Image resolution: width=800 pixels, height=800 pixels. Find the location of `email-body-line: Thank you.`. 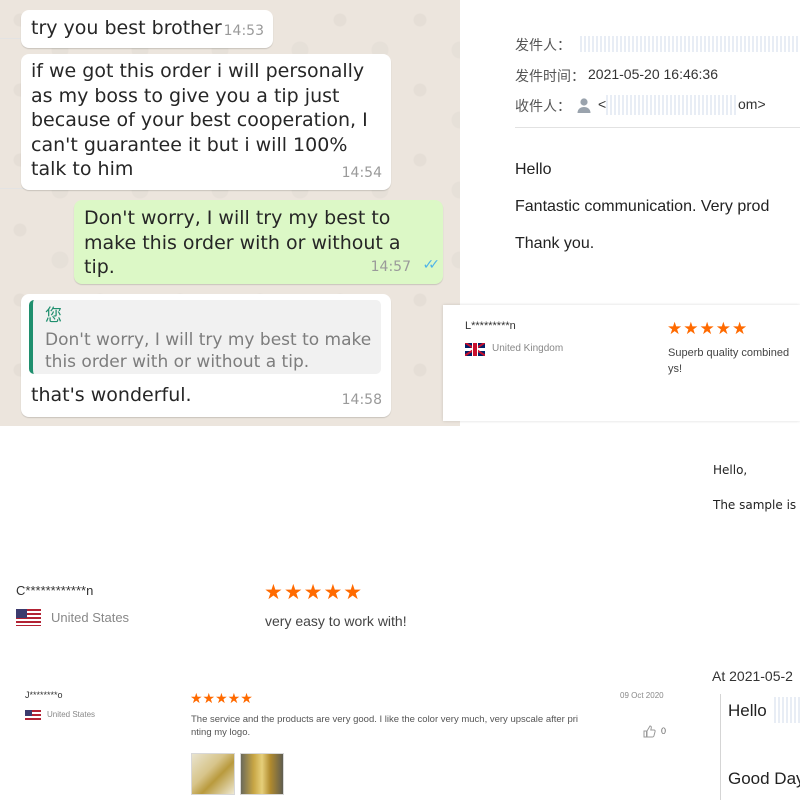

email-body-line: Thank you. is located at coordinates (555, 243).